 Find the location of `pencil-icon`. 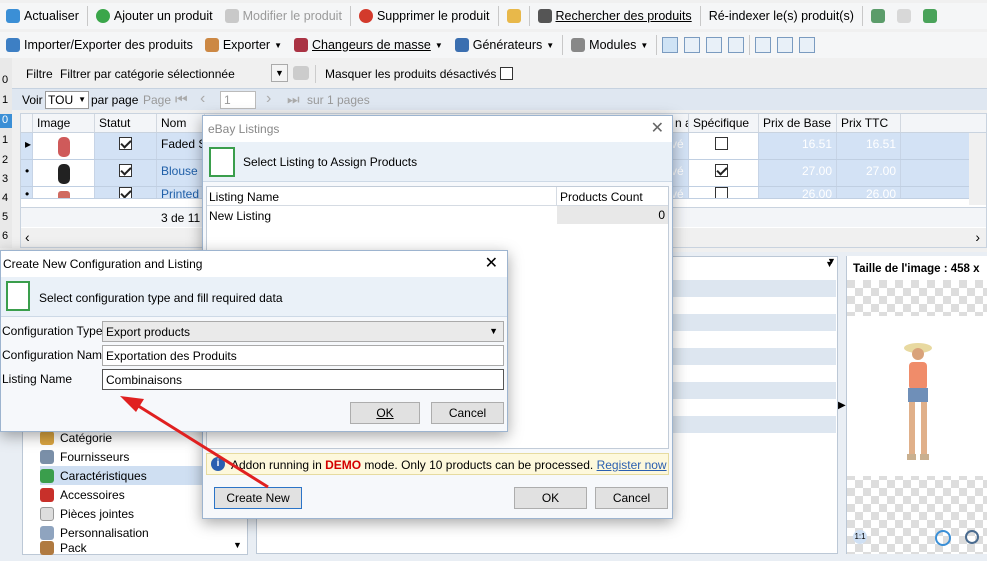

pencil-icon is located at coordinates (231, 16).